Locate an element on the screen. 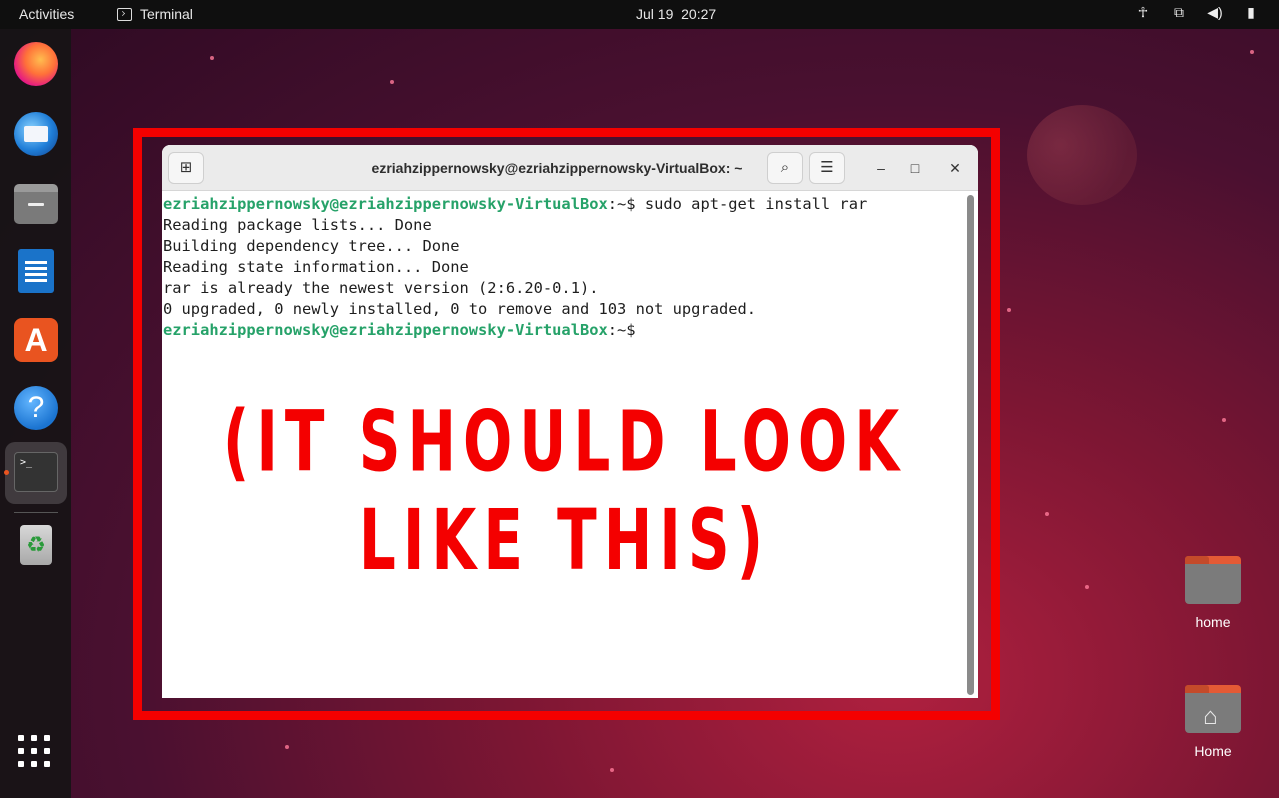 The width and height of the screenshot is (1279, 798). dock-item-trash: ♻ is located at coordinates (36, 545).